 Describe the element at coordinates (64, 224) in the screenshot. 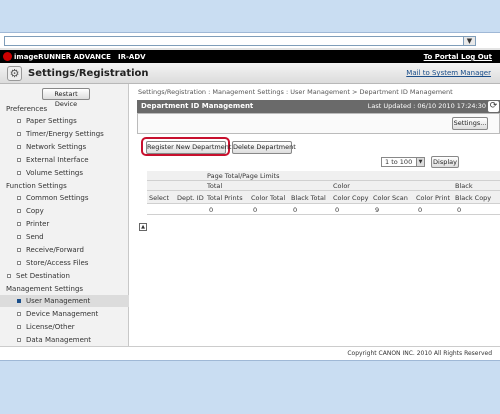

I see `sidebar-item-printer: Printer` at that location.